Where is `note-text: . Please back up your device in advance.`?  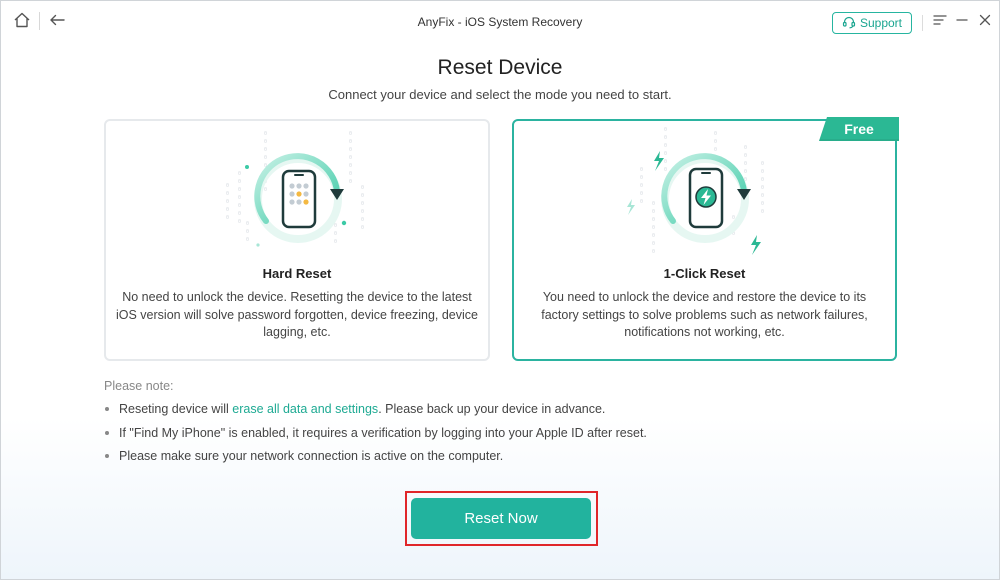 note-text: . Please back up your device in advance. is located at coordinates (492, 409).